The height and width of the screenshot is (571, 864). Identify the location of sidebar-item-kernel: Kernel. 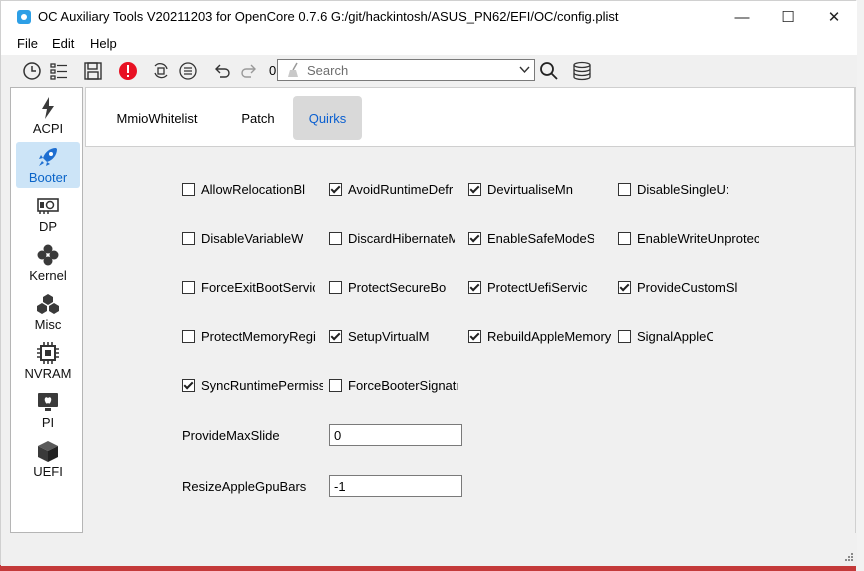
(48, 263).